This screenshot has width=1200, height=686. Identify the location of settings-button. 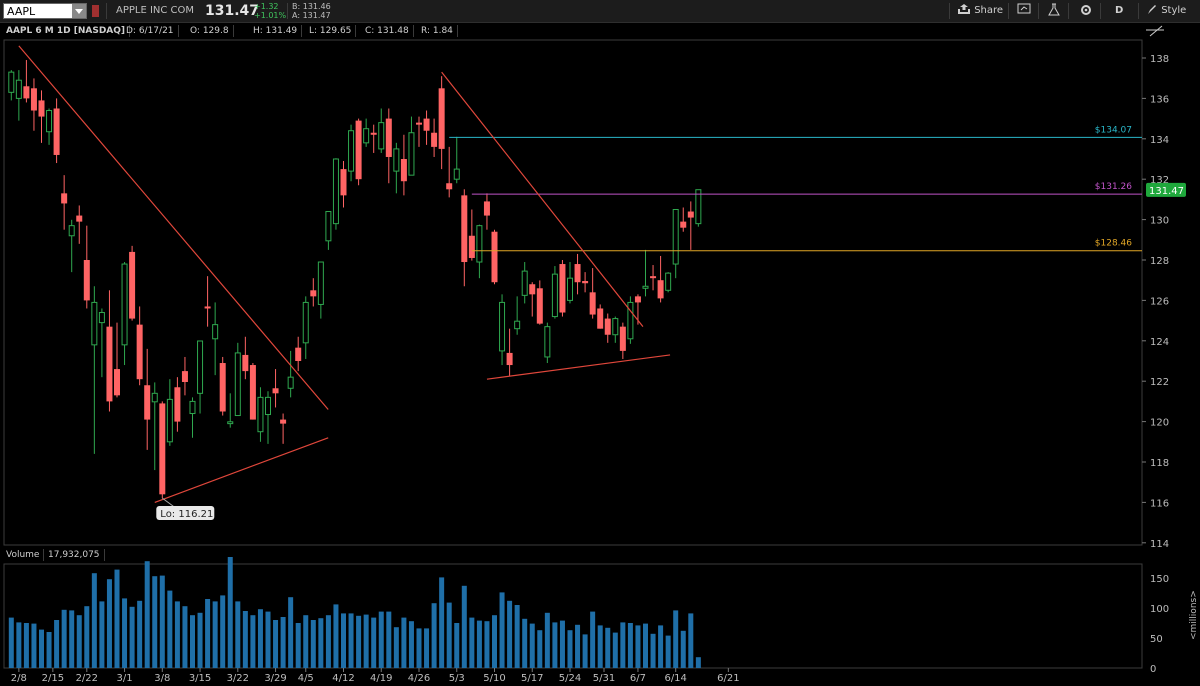
(1086, 11).